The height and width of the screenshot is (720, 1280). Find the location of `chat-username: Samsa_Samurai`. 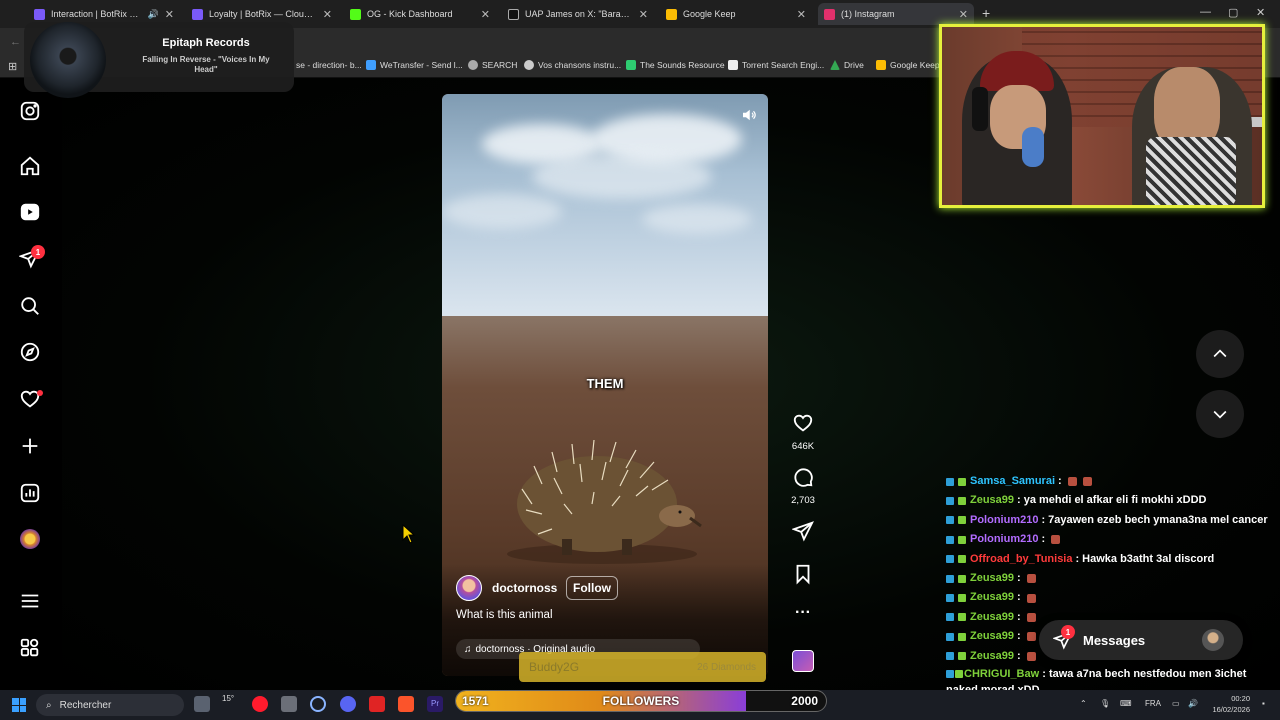

chat-username: Samsa_Samurai is located at coordinates (1012, 481).